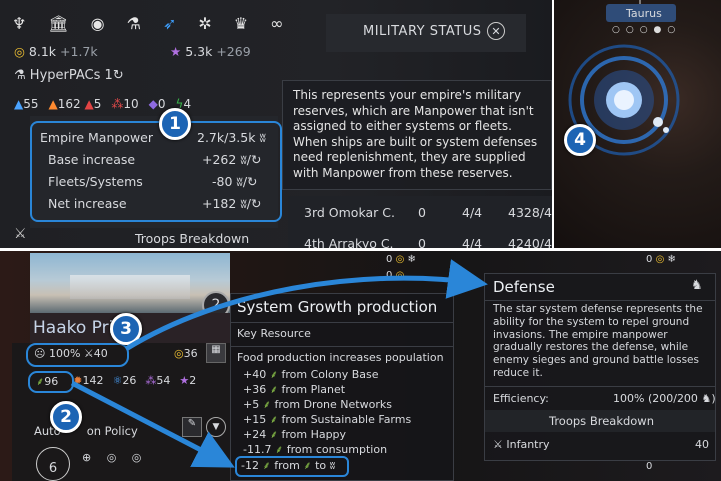 The width and height of the screenshot is (721, 481). What do you see at coordinates (315, 449) in the screenshot?
I see `growth-line: -11.7 ⸙ from consumption` at bounding box center [315, 449].